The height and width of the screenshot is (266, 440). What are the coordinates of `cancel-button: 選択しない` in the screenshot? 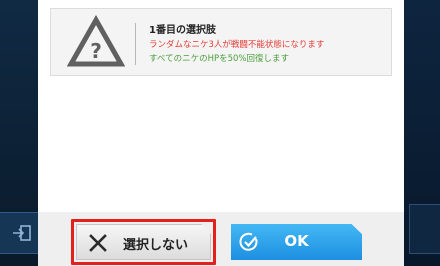 It's located at (143, 242).